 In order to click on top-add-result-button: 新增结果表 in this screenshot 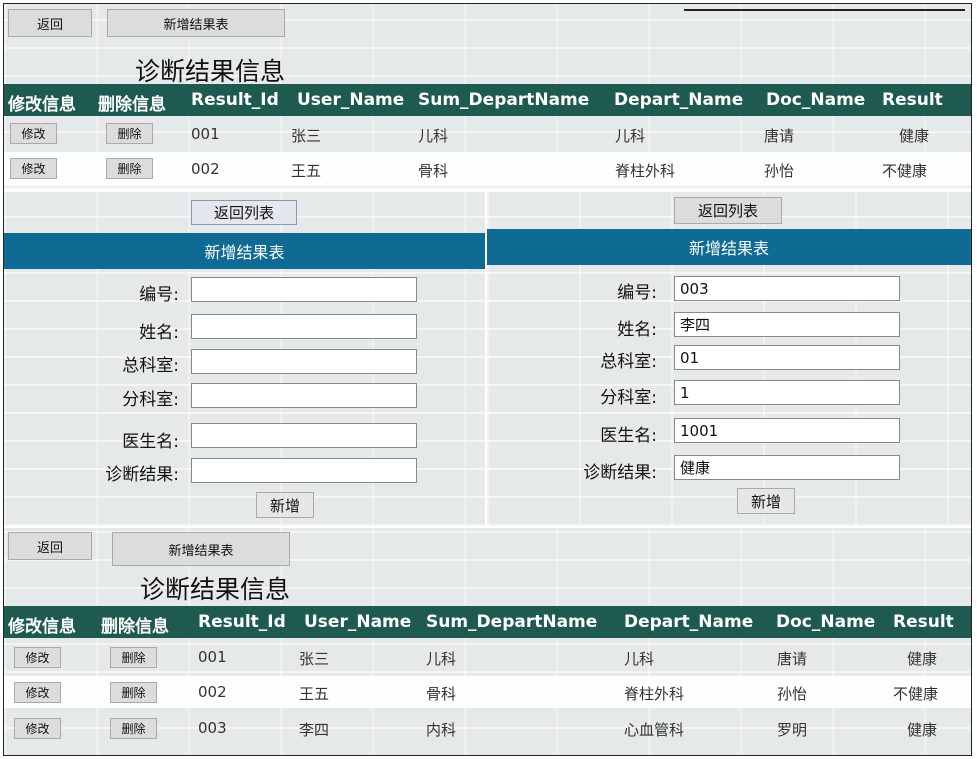, I will do `click(196, 23)`.